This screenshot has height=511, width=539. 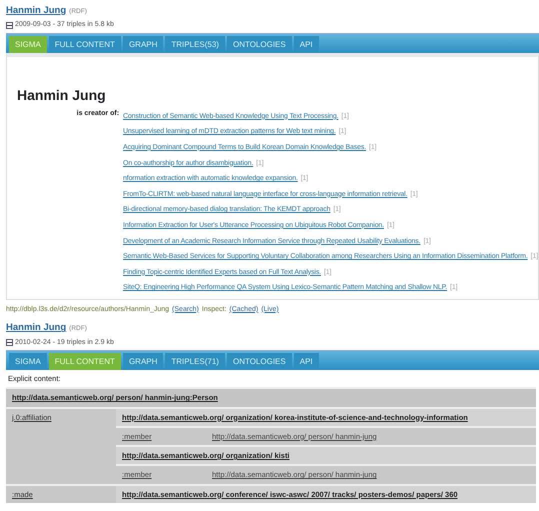 What do you see at coordinates (195, 361) in the screenshot?
I see `tab: TRIPLES(71)` at bounding box center [195, 361].